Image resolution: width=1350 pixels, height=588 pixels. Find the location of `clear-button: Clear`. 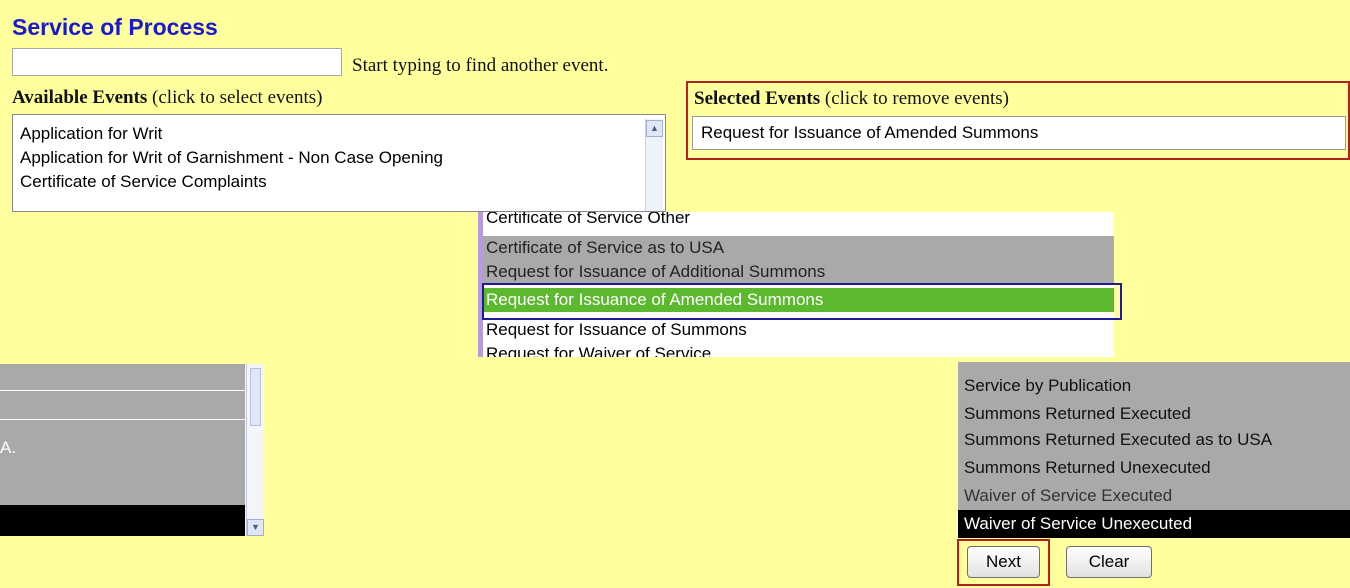

clear-button: Clear is located at coordinates (1109, 562).